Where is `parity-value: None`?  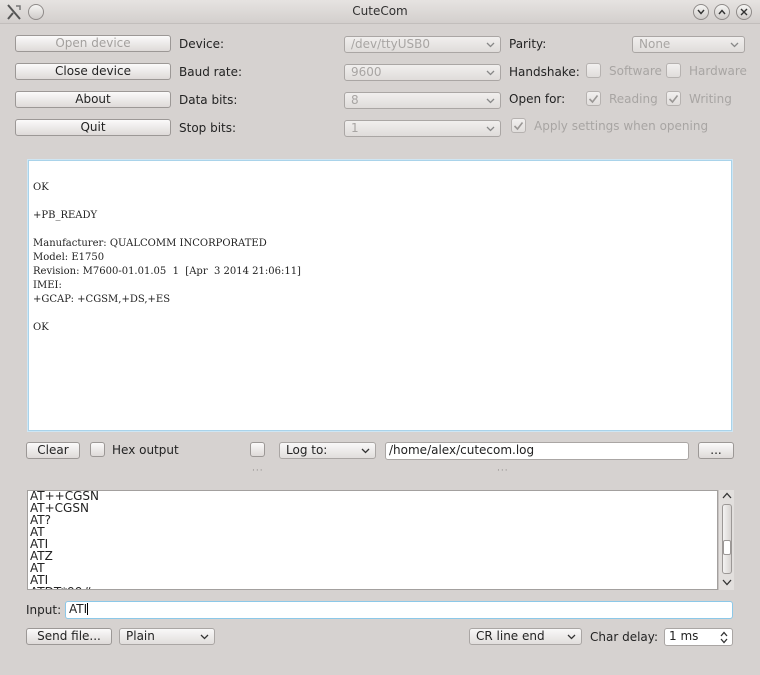 parity-value: None is located at coordinates (655, 44).